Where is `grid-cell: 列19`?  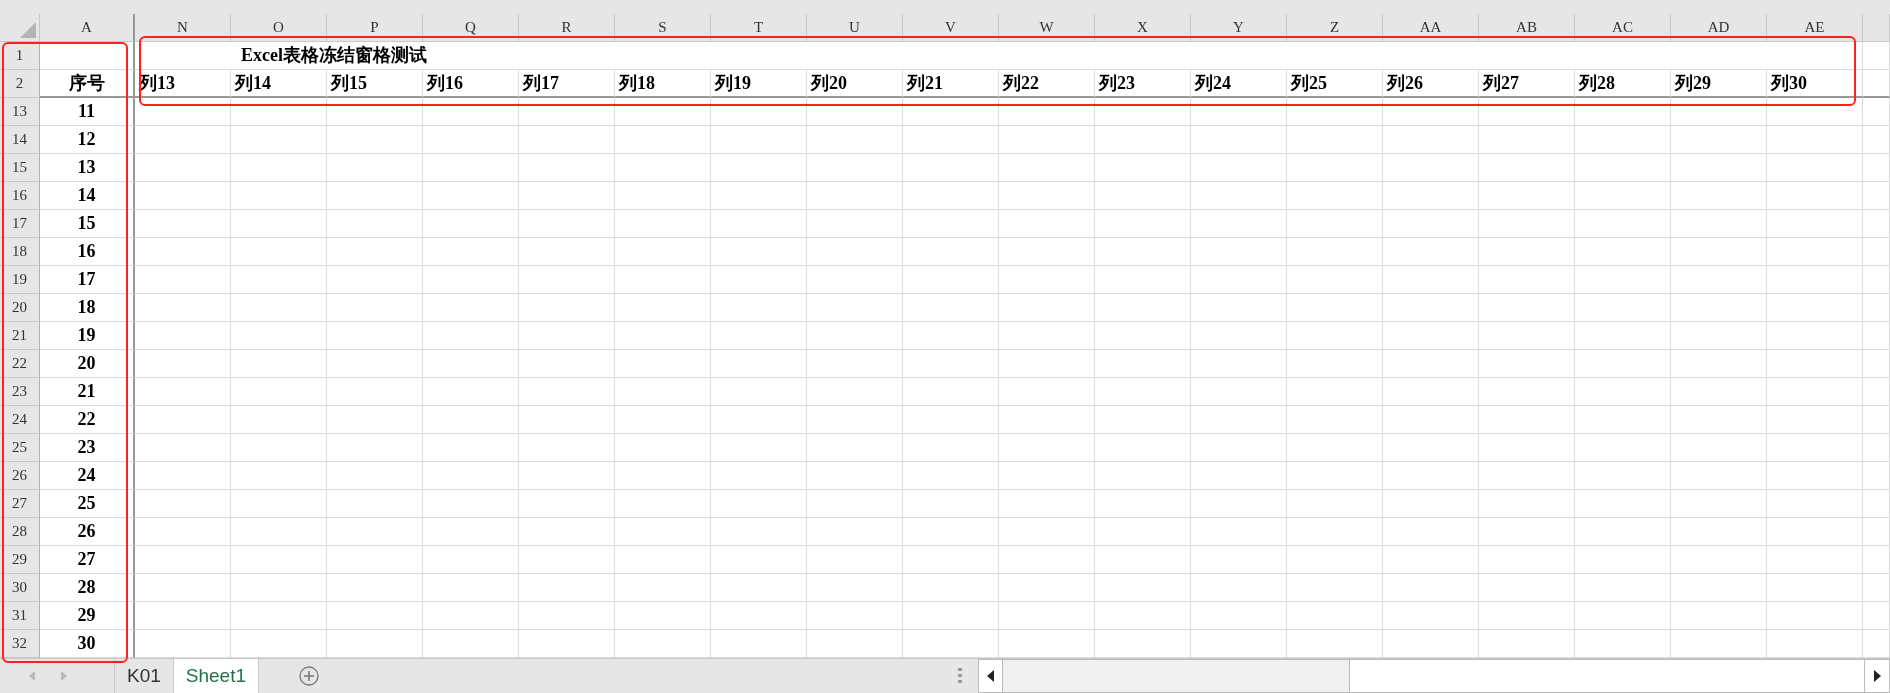
grid-cell: 列19 is located at coordinates (759, 84).